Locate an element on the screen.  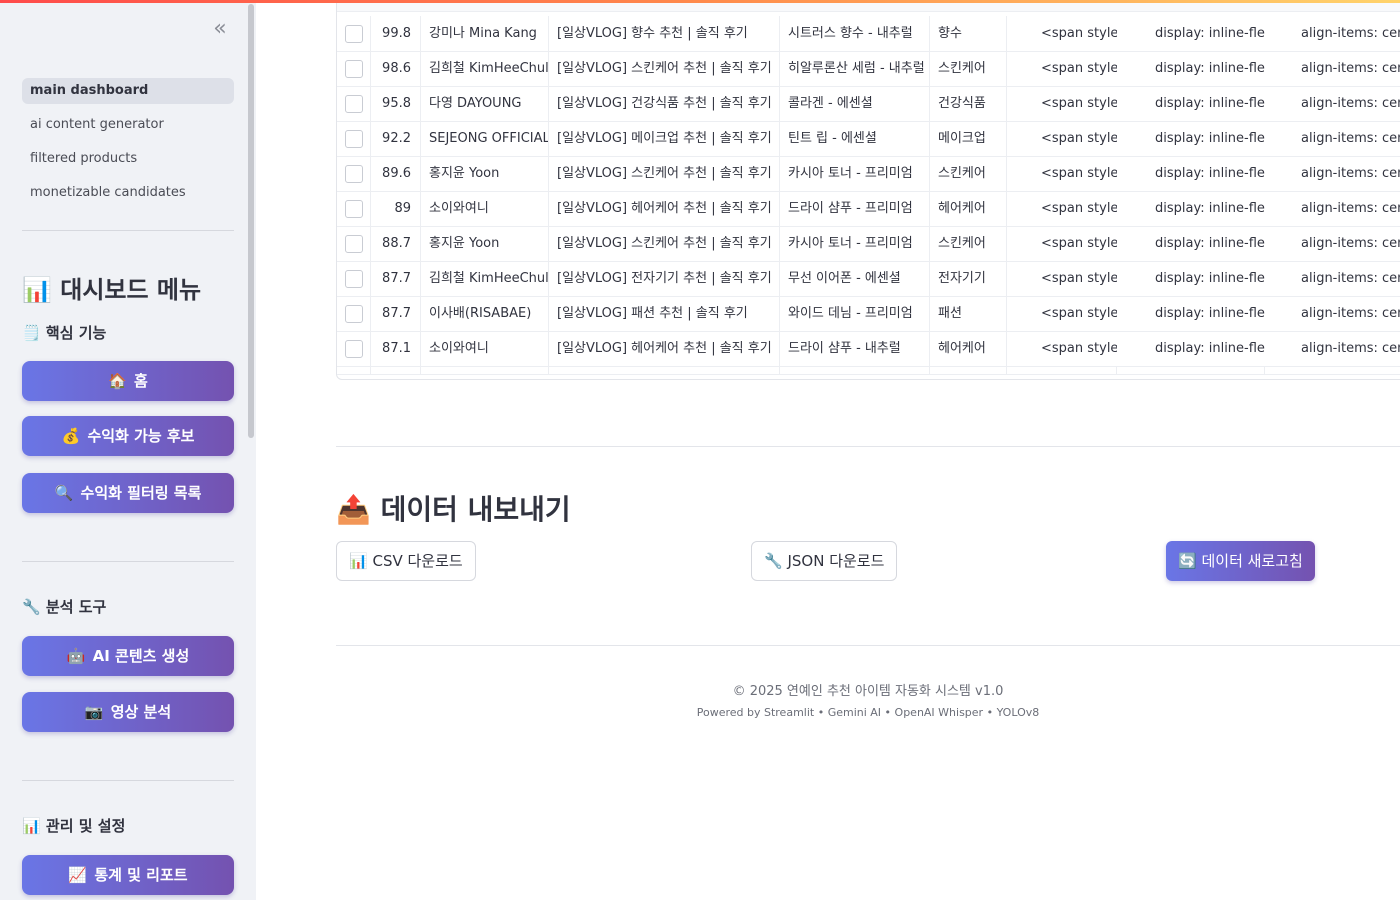
section-analysis-heading: 🔧 분석 도구 is located at coordinates (64, 606).